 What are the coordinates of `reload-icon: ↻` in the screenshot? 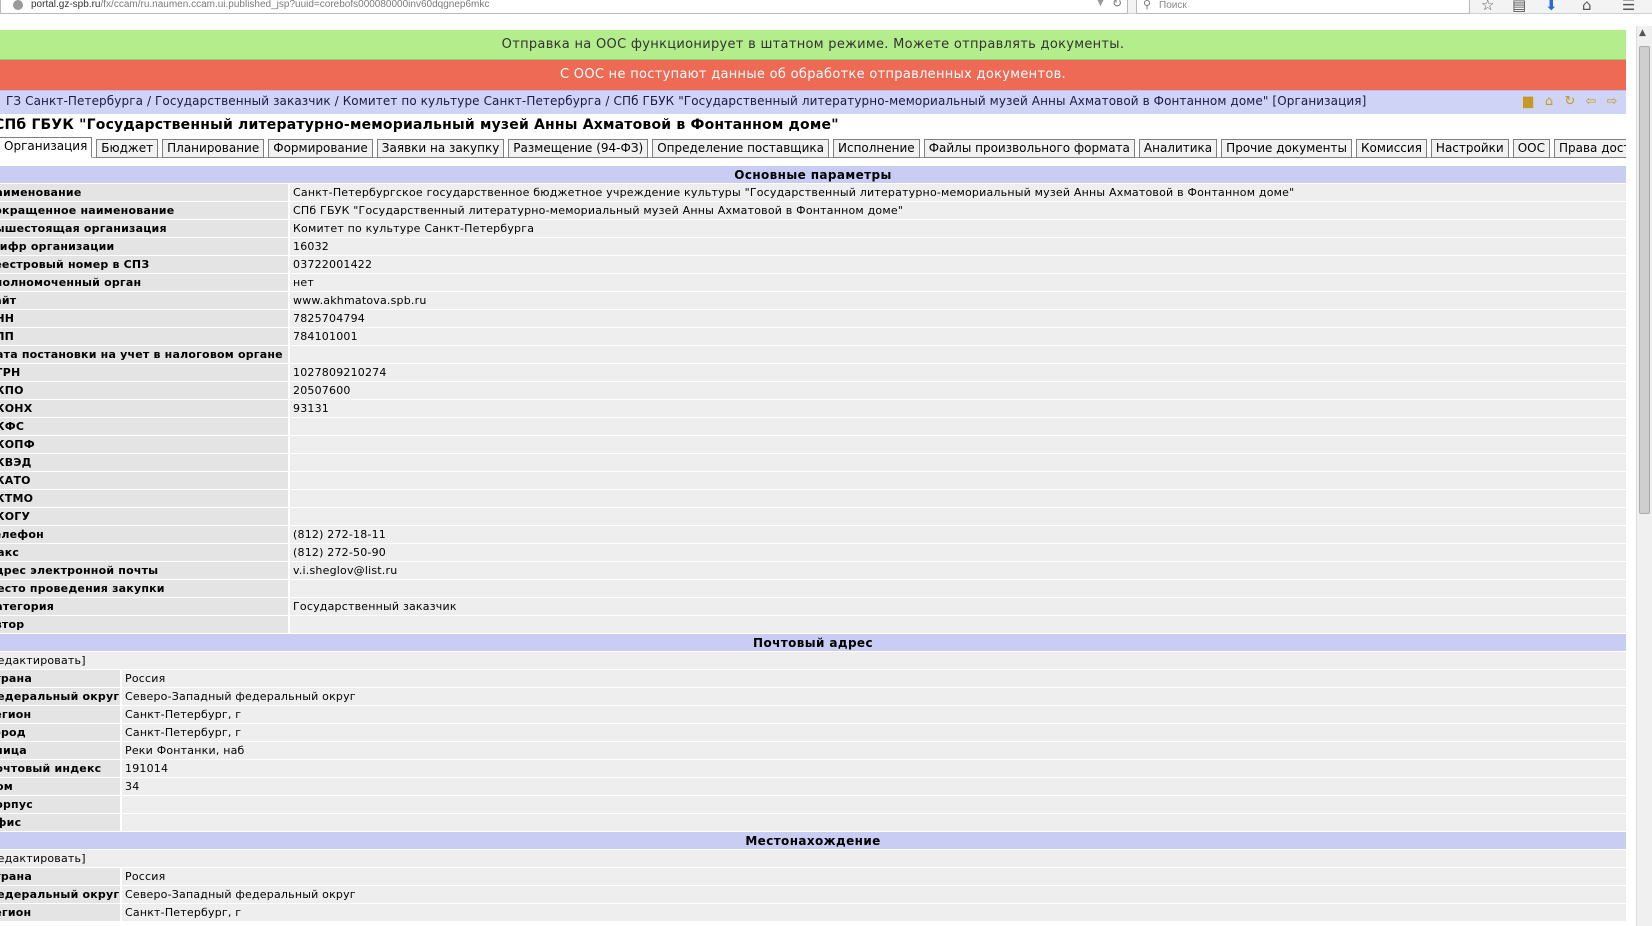 It's located at (1117, 5).